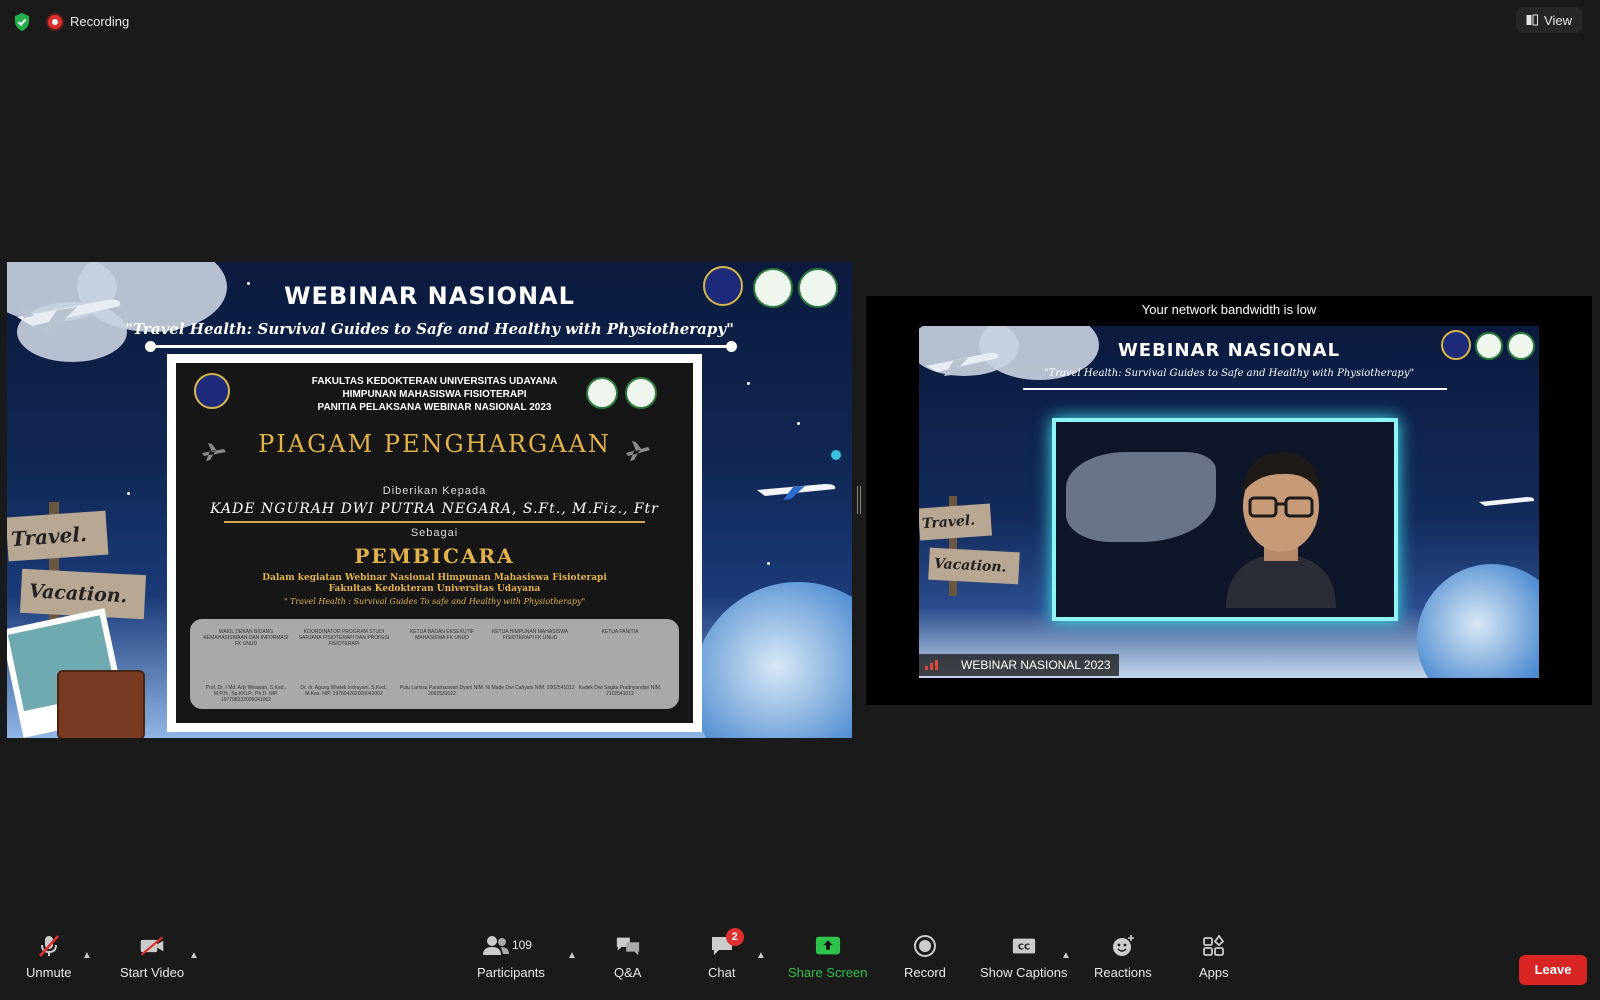 This screenshot has height=1000, width=1600. What do you see at coordinates (828, 972) in the screenshot?
I see `share-screen-label: Share Screen` at bounding box center [828, 972].